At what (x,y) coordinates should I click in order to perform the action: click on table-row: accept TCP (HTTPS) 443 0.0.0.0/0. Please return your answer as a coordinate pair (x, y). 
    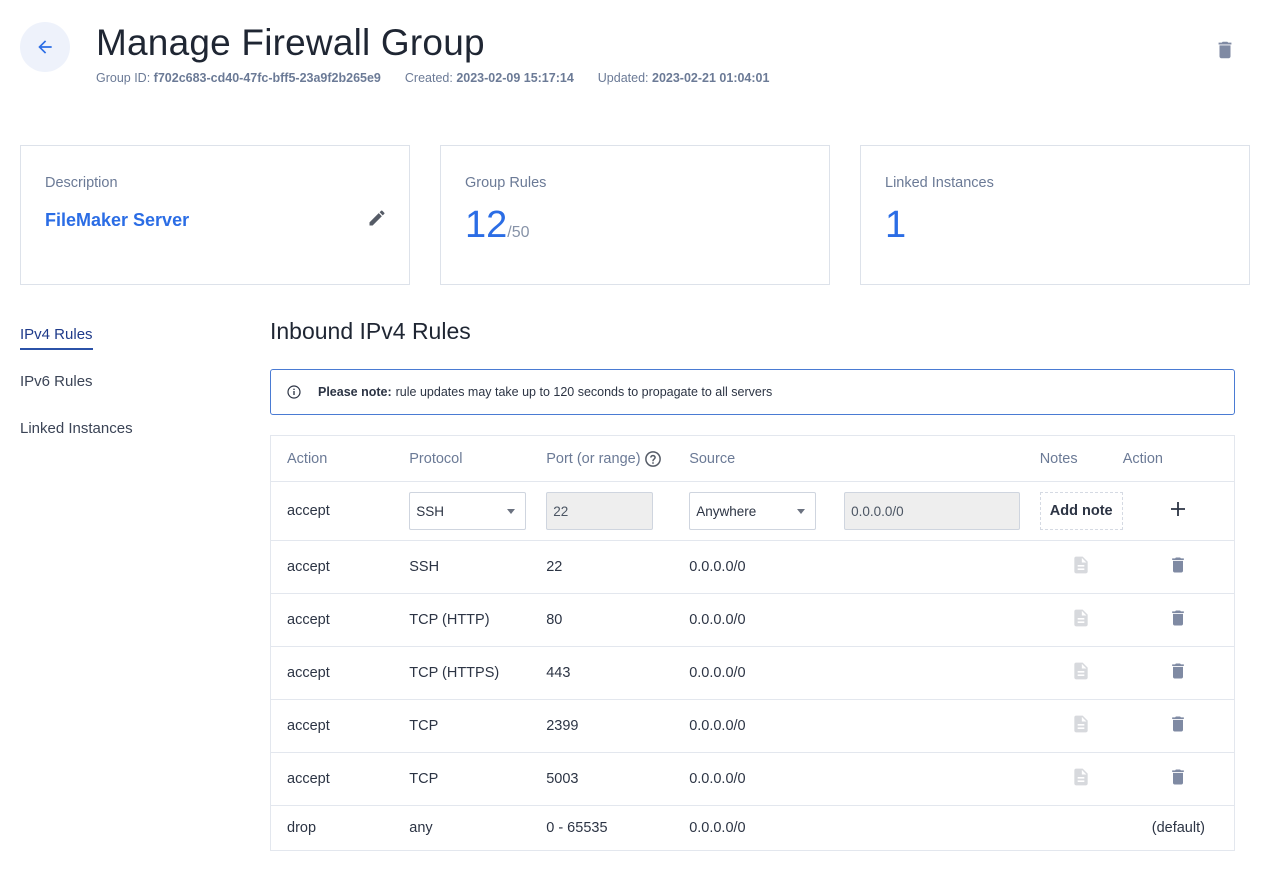
    Looking at the image, I should click on (752, 673).